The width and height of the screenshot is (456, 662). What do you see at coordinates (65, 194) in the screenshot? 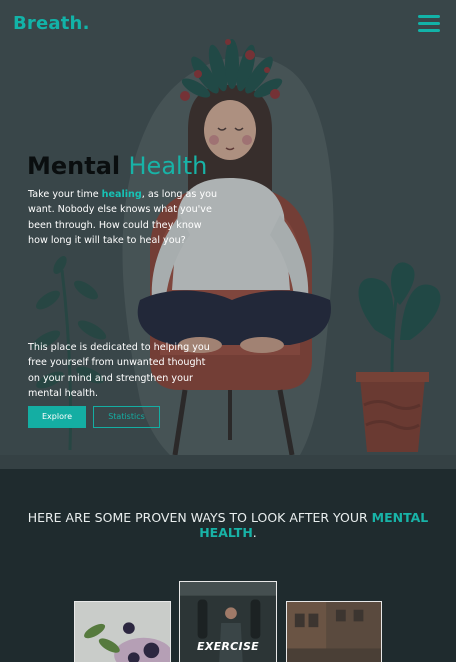
I see `intro-text-part: Take your time` at bounding box center [65, 194].